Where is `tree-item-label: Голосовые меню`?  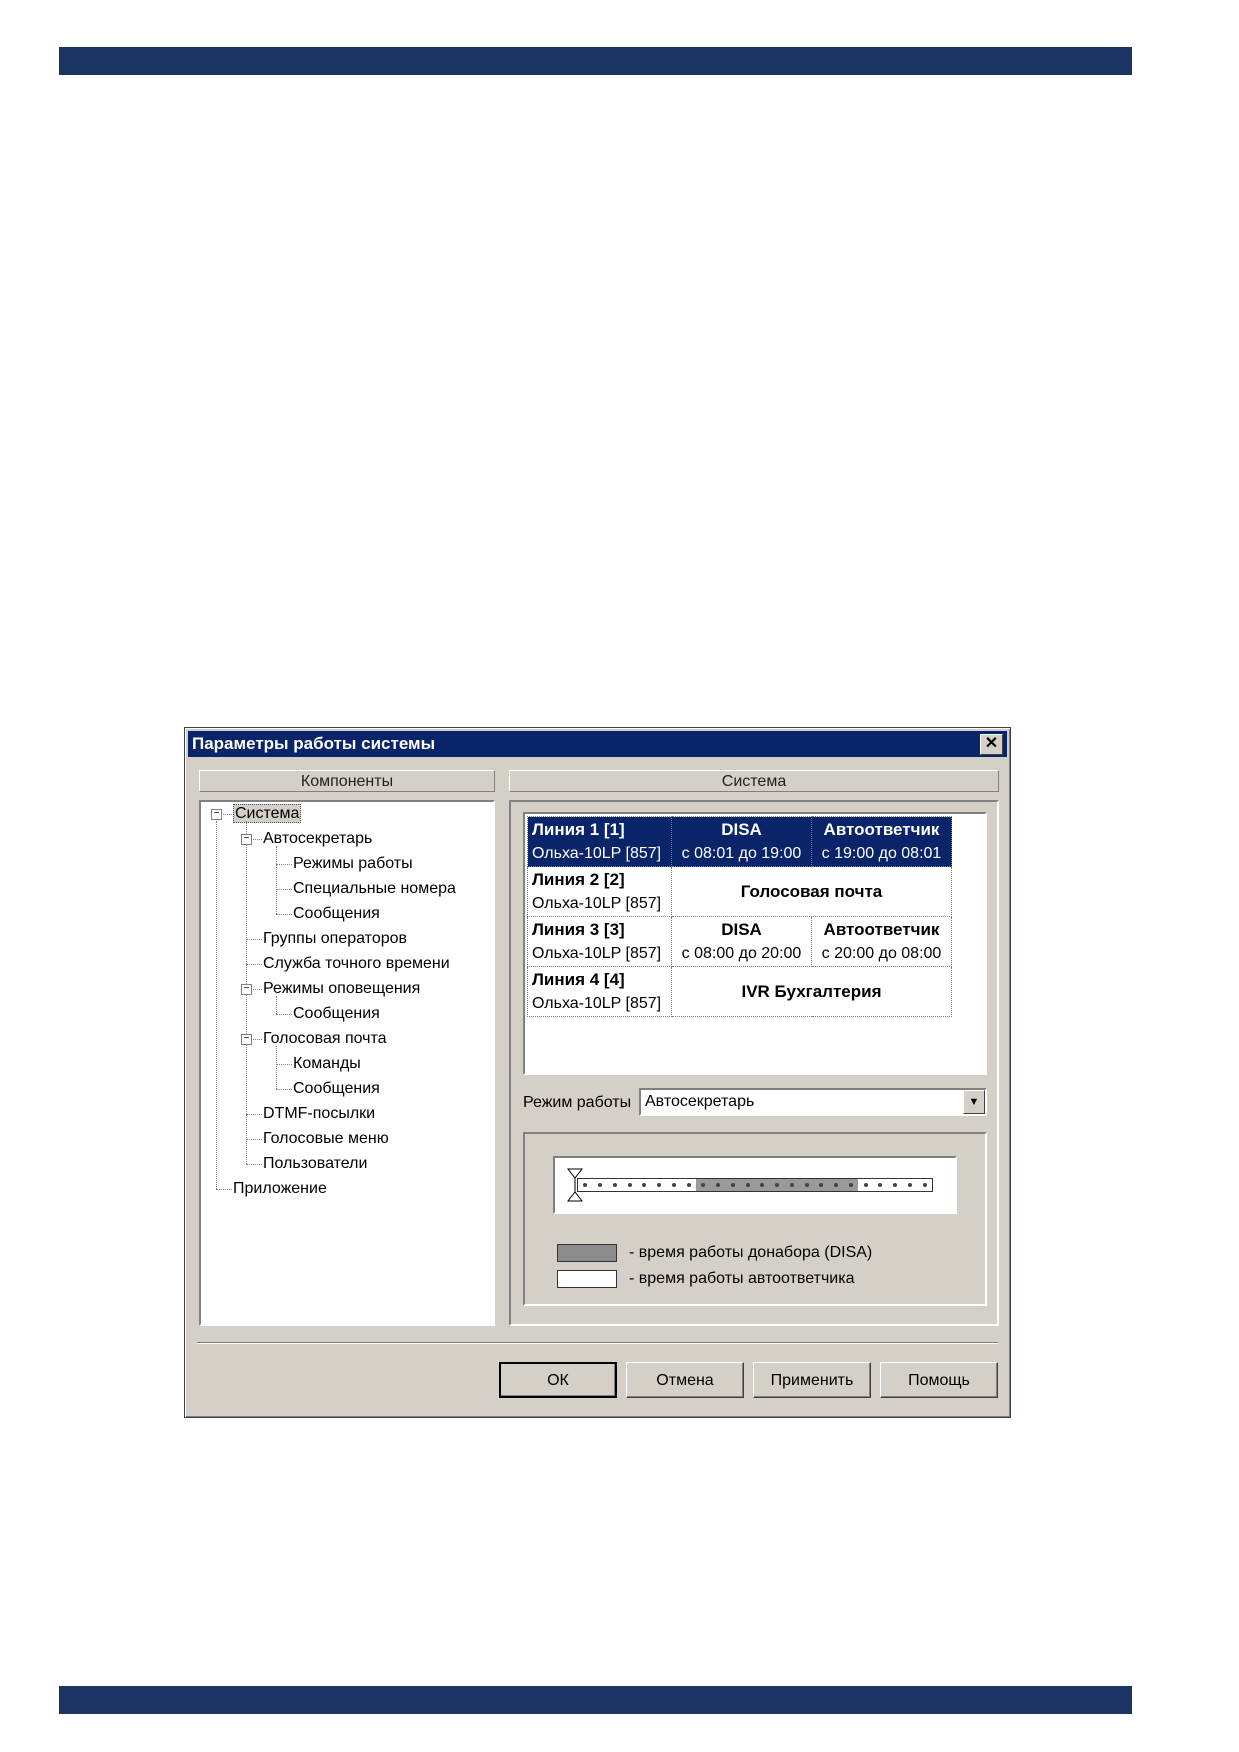 tree-item-label: Голосовые меню is located at coordinates (326, 1138).